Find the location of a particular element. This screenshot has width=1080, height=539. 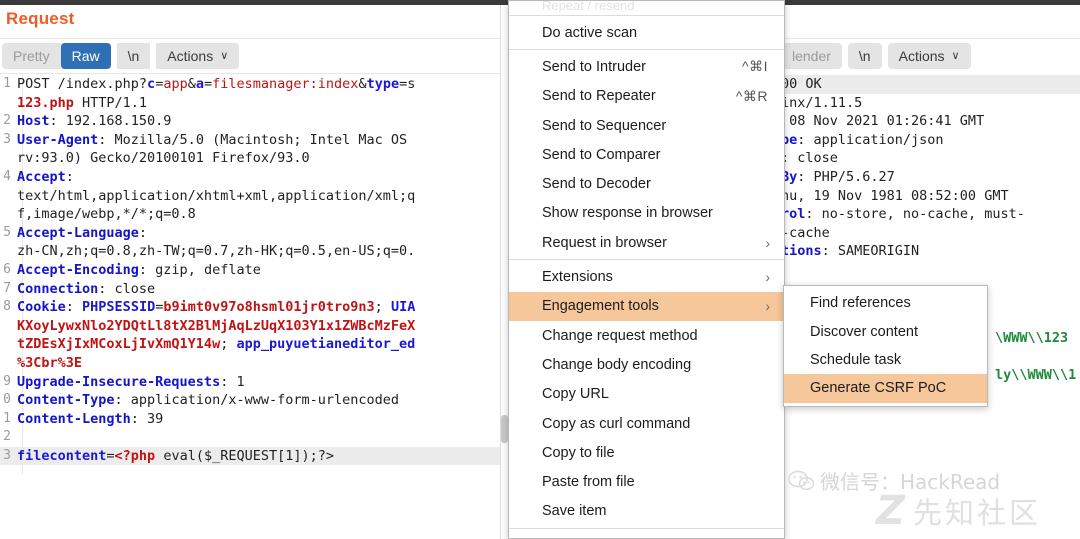

code-line-text: Accept-Encoding: gzip, deflate is located at coordinates (262, 270).